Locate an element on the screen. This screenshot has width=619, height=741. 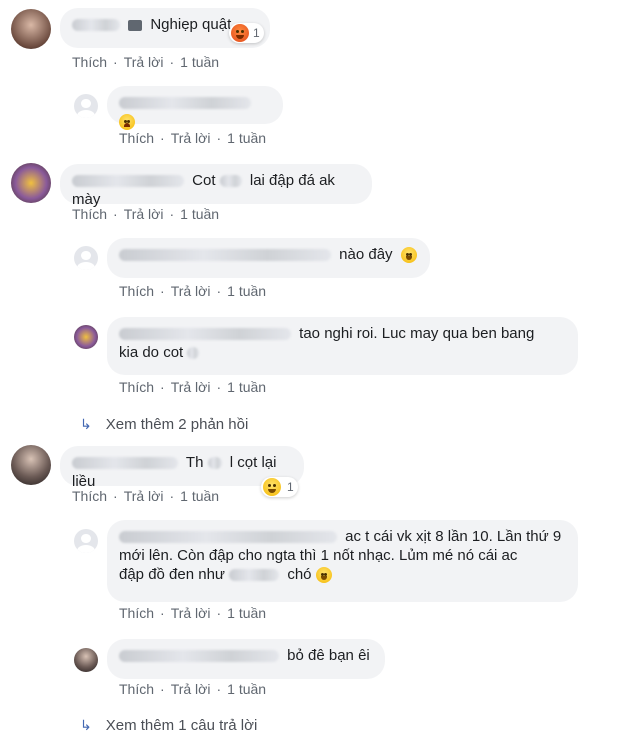
message-icon is located at coordinates (135, 25).